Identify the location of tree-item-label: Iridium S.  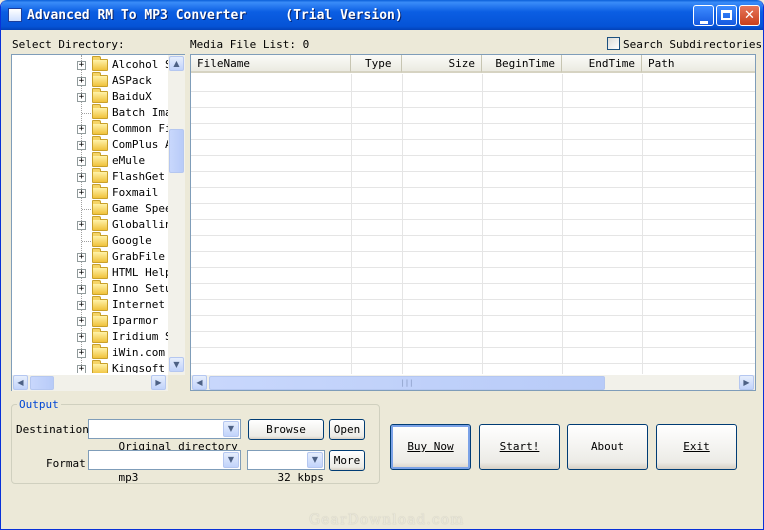
(140, 336).